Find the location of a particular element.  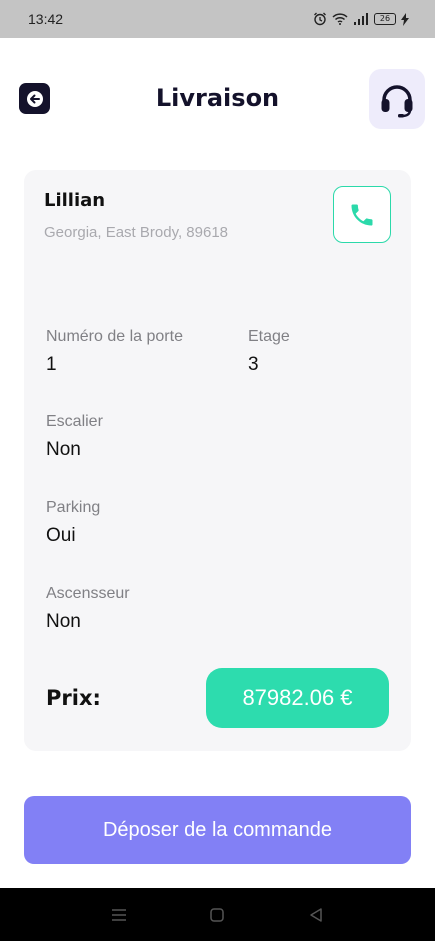

menu-key is located at coordinates (119, 915).